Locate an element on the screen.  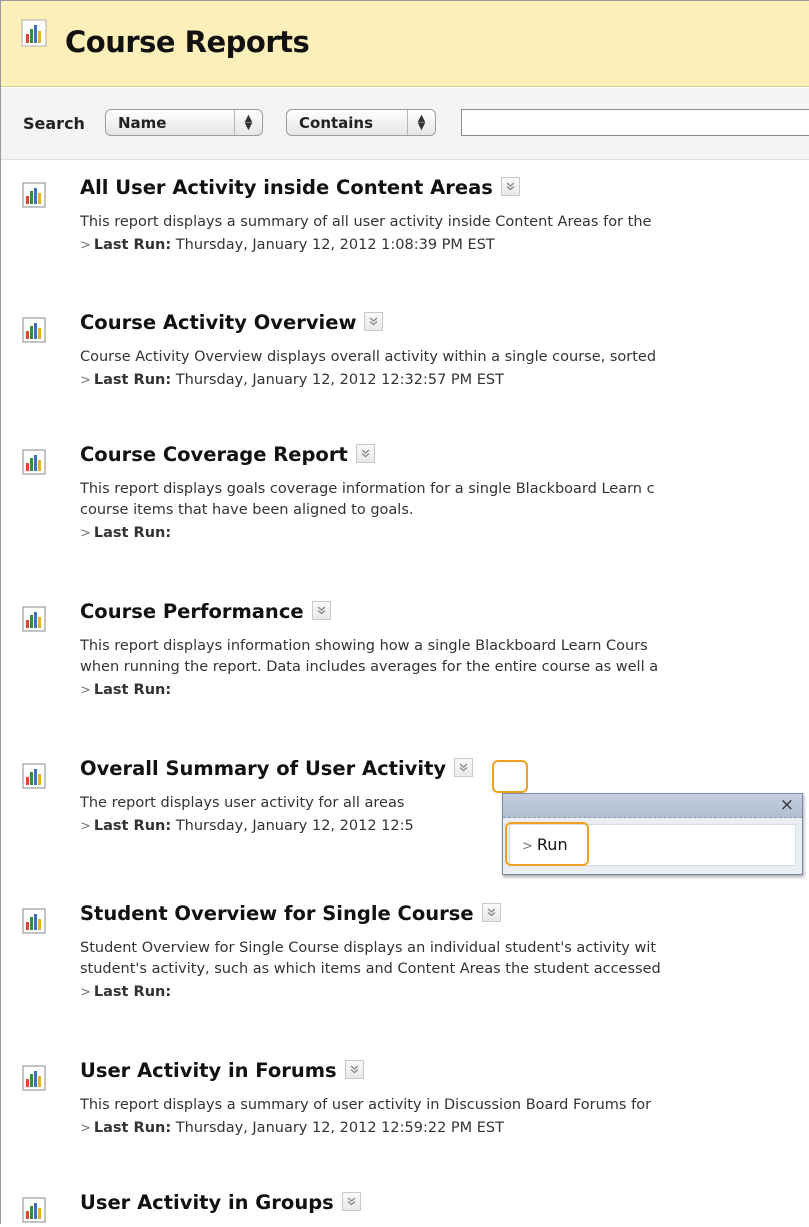
report-title-text: User Activity in Groups is located at coordinates (207, 1202).